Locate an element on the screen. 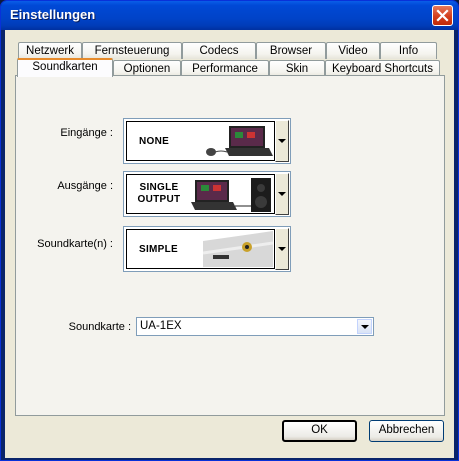 The width and height of the screenshot is (459, 461). laptop-mouse-icon is located at coordinates (239, 141).